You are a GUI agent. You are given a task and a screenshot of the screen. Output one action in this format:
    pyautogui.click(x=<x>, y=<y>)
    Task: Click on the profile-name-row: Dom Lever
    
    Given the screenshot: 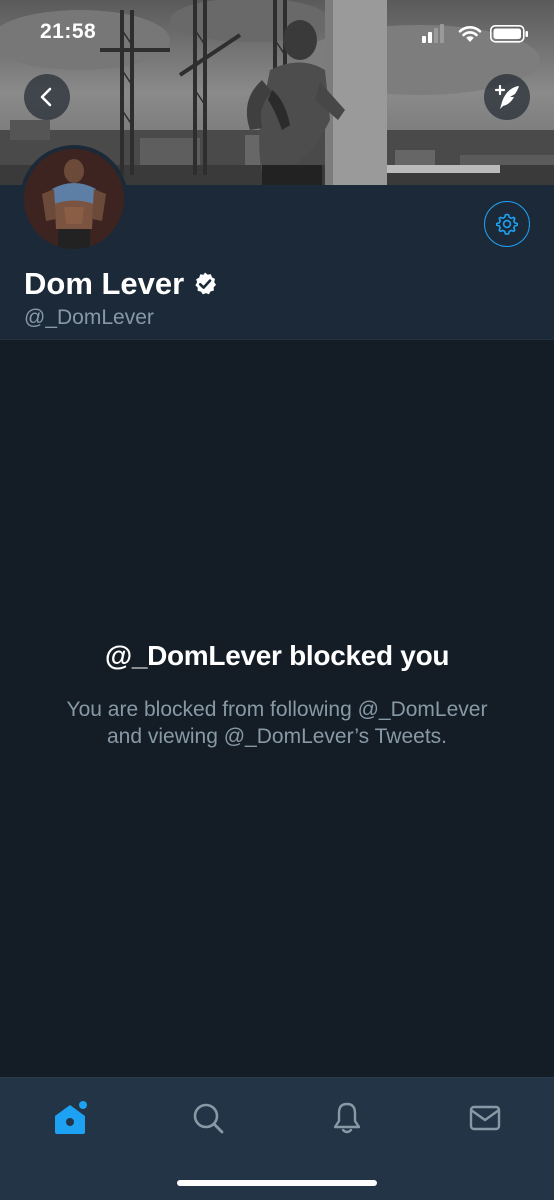 What is the action you would take?
    pyautogui.click(x=121, y=284)
    